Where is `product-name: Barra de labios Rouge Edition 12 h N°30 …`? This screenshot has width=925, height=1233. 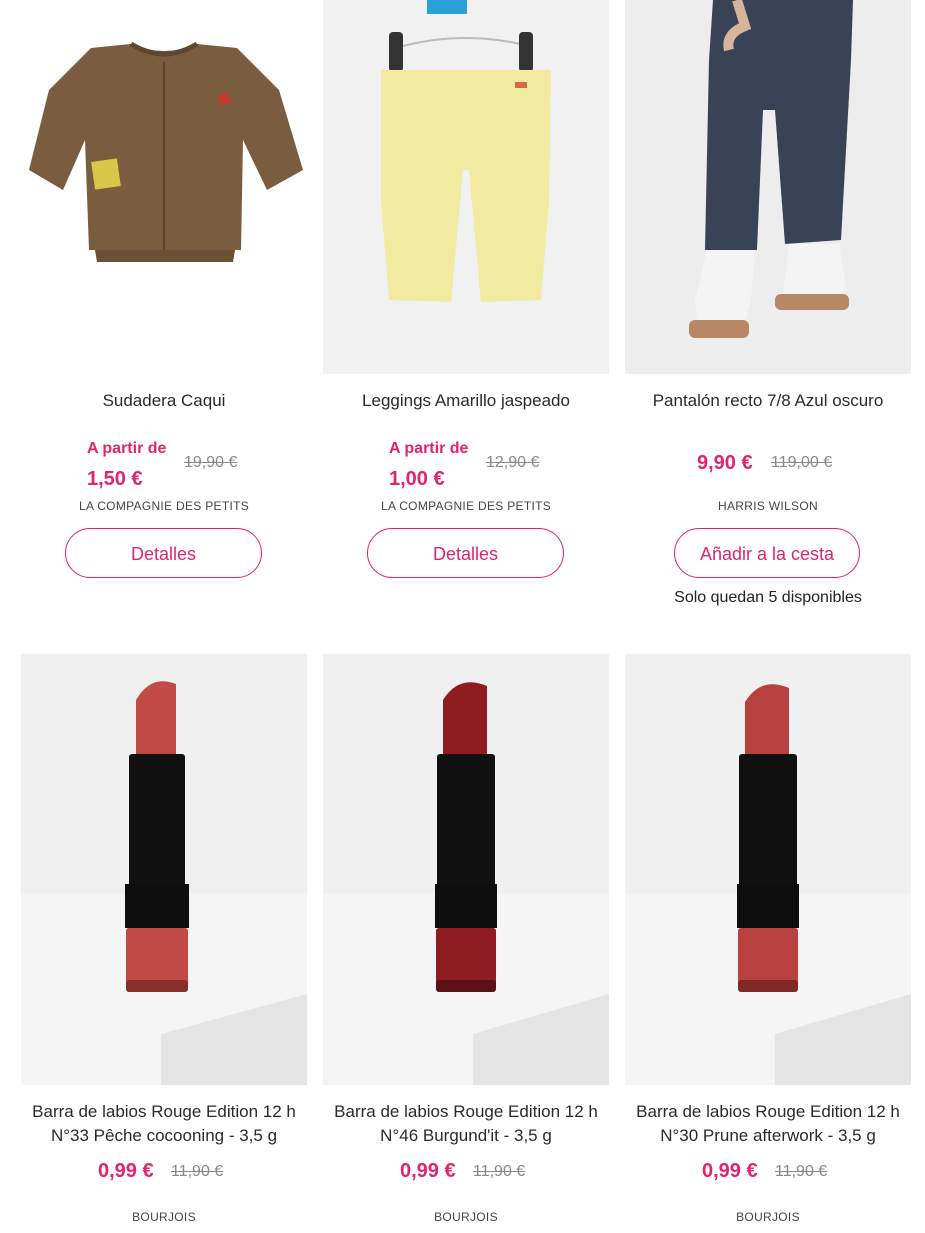 product-name: Barra de labios Rouge Edition 12 h N°30 … is located at coordinates (768, 1124).